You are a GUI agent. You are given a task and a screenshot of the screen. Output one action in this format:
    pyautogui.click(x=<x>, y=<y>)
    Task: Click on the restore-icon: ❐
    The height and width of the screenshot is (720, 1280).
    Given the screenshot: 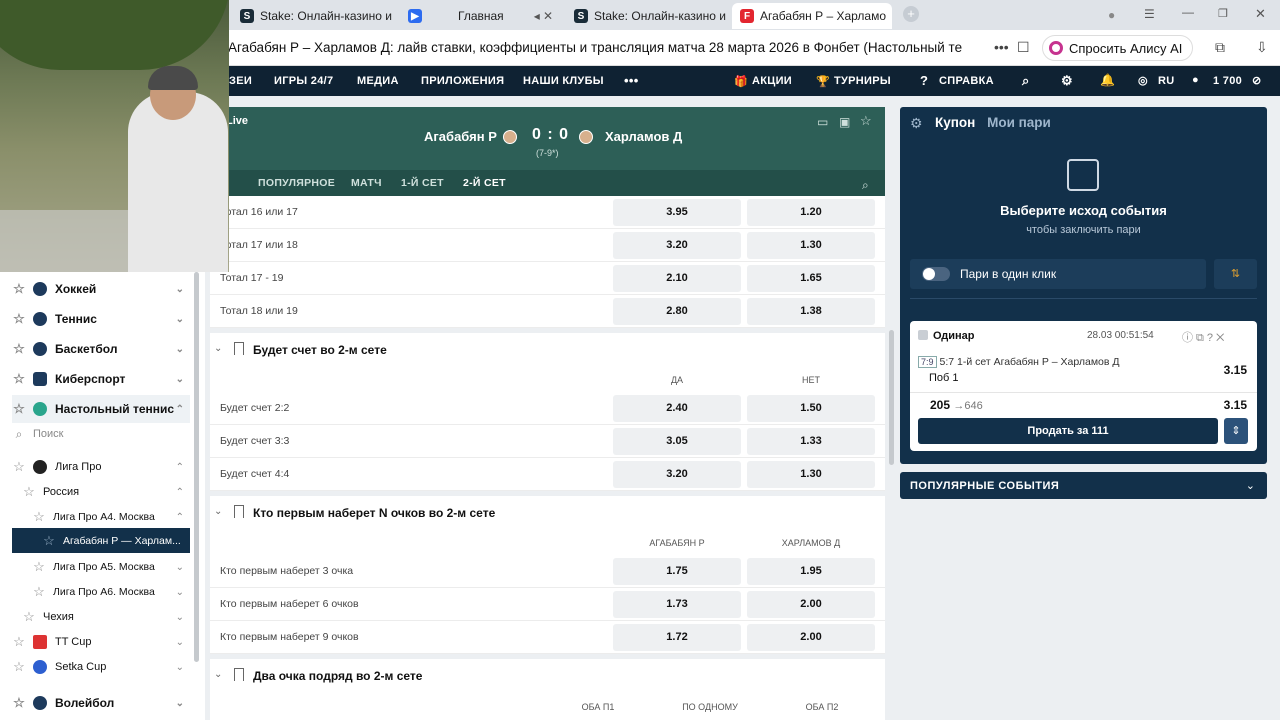 What is the action you would take?
    pyautogui.click(x=1223, y=13)
    